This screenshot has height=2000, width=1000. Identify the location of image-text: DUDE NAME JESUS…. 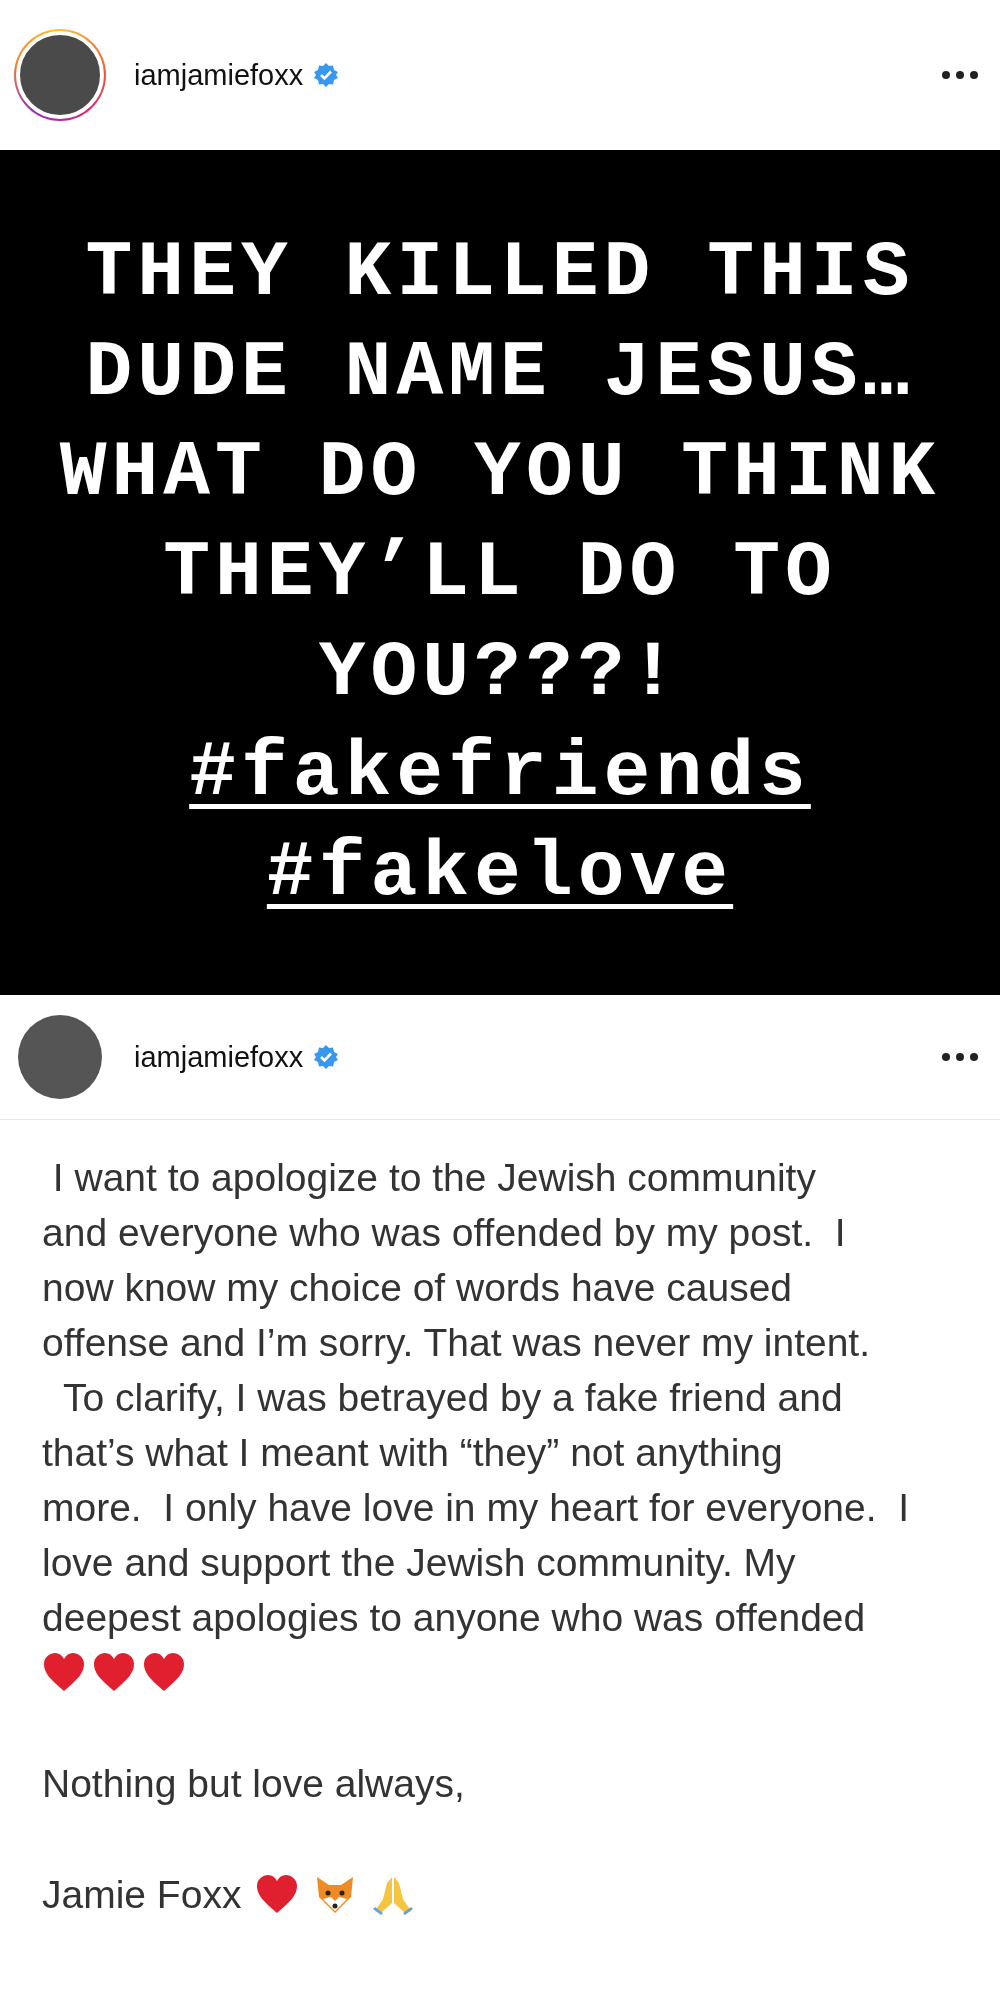
(500, 373).